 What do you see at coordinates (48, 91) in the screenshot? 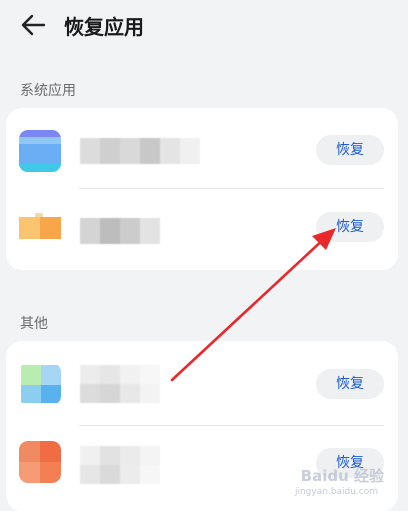
I see `section-title-system-apps: 系统应用` at bounding box center [48, 91].